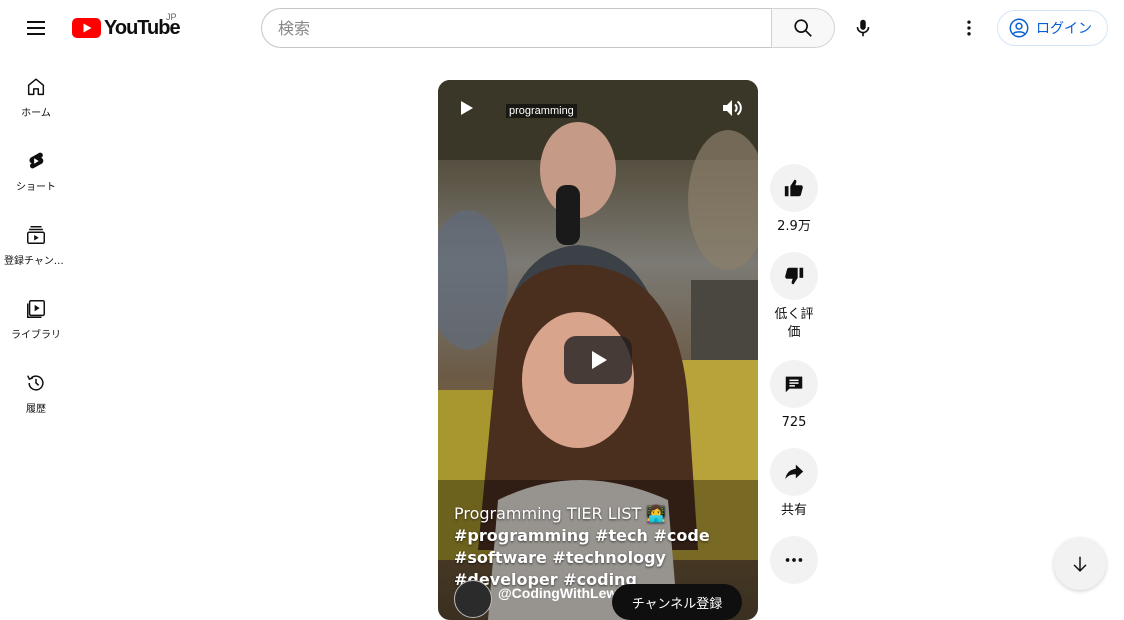 The image size is (1124, 620). I want to click on like-button, so click(794, 188).